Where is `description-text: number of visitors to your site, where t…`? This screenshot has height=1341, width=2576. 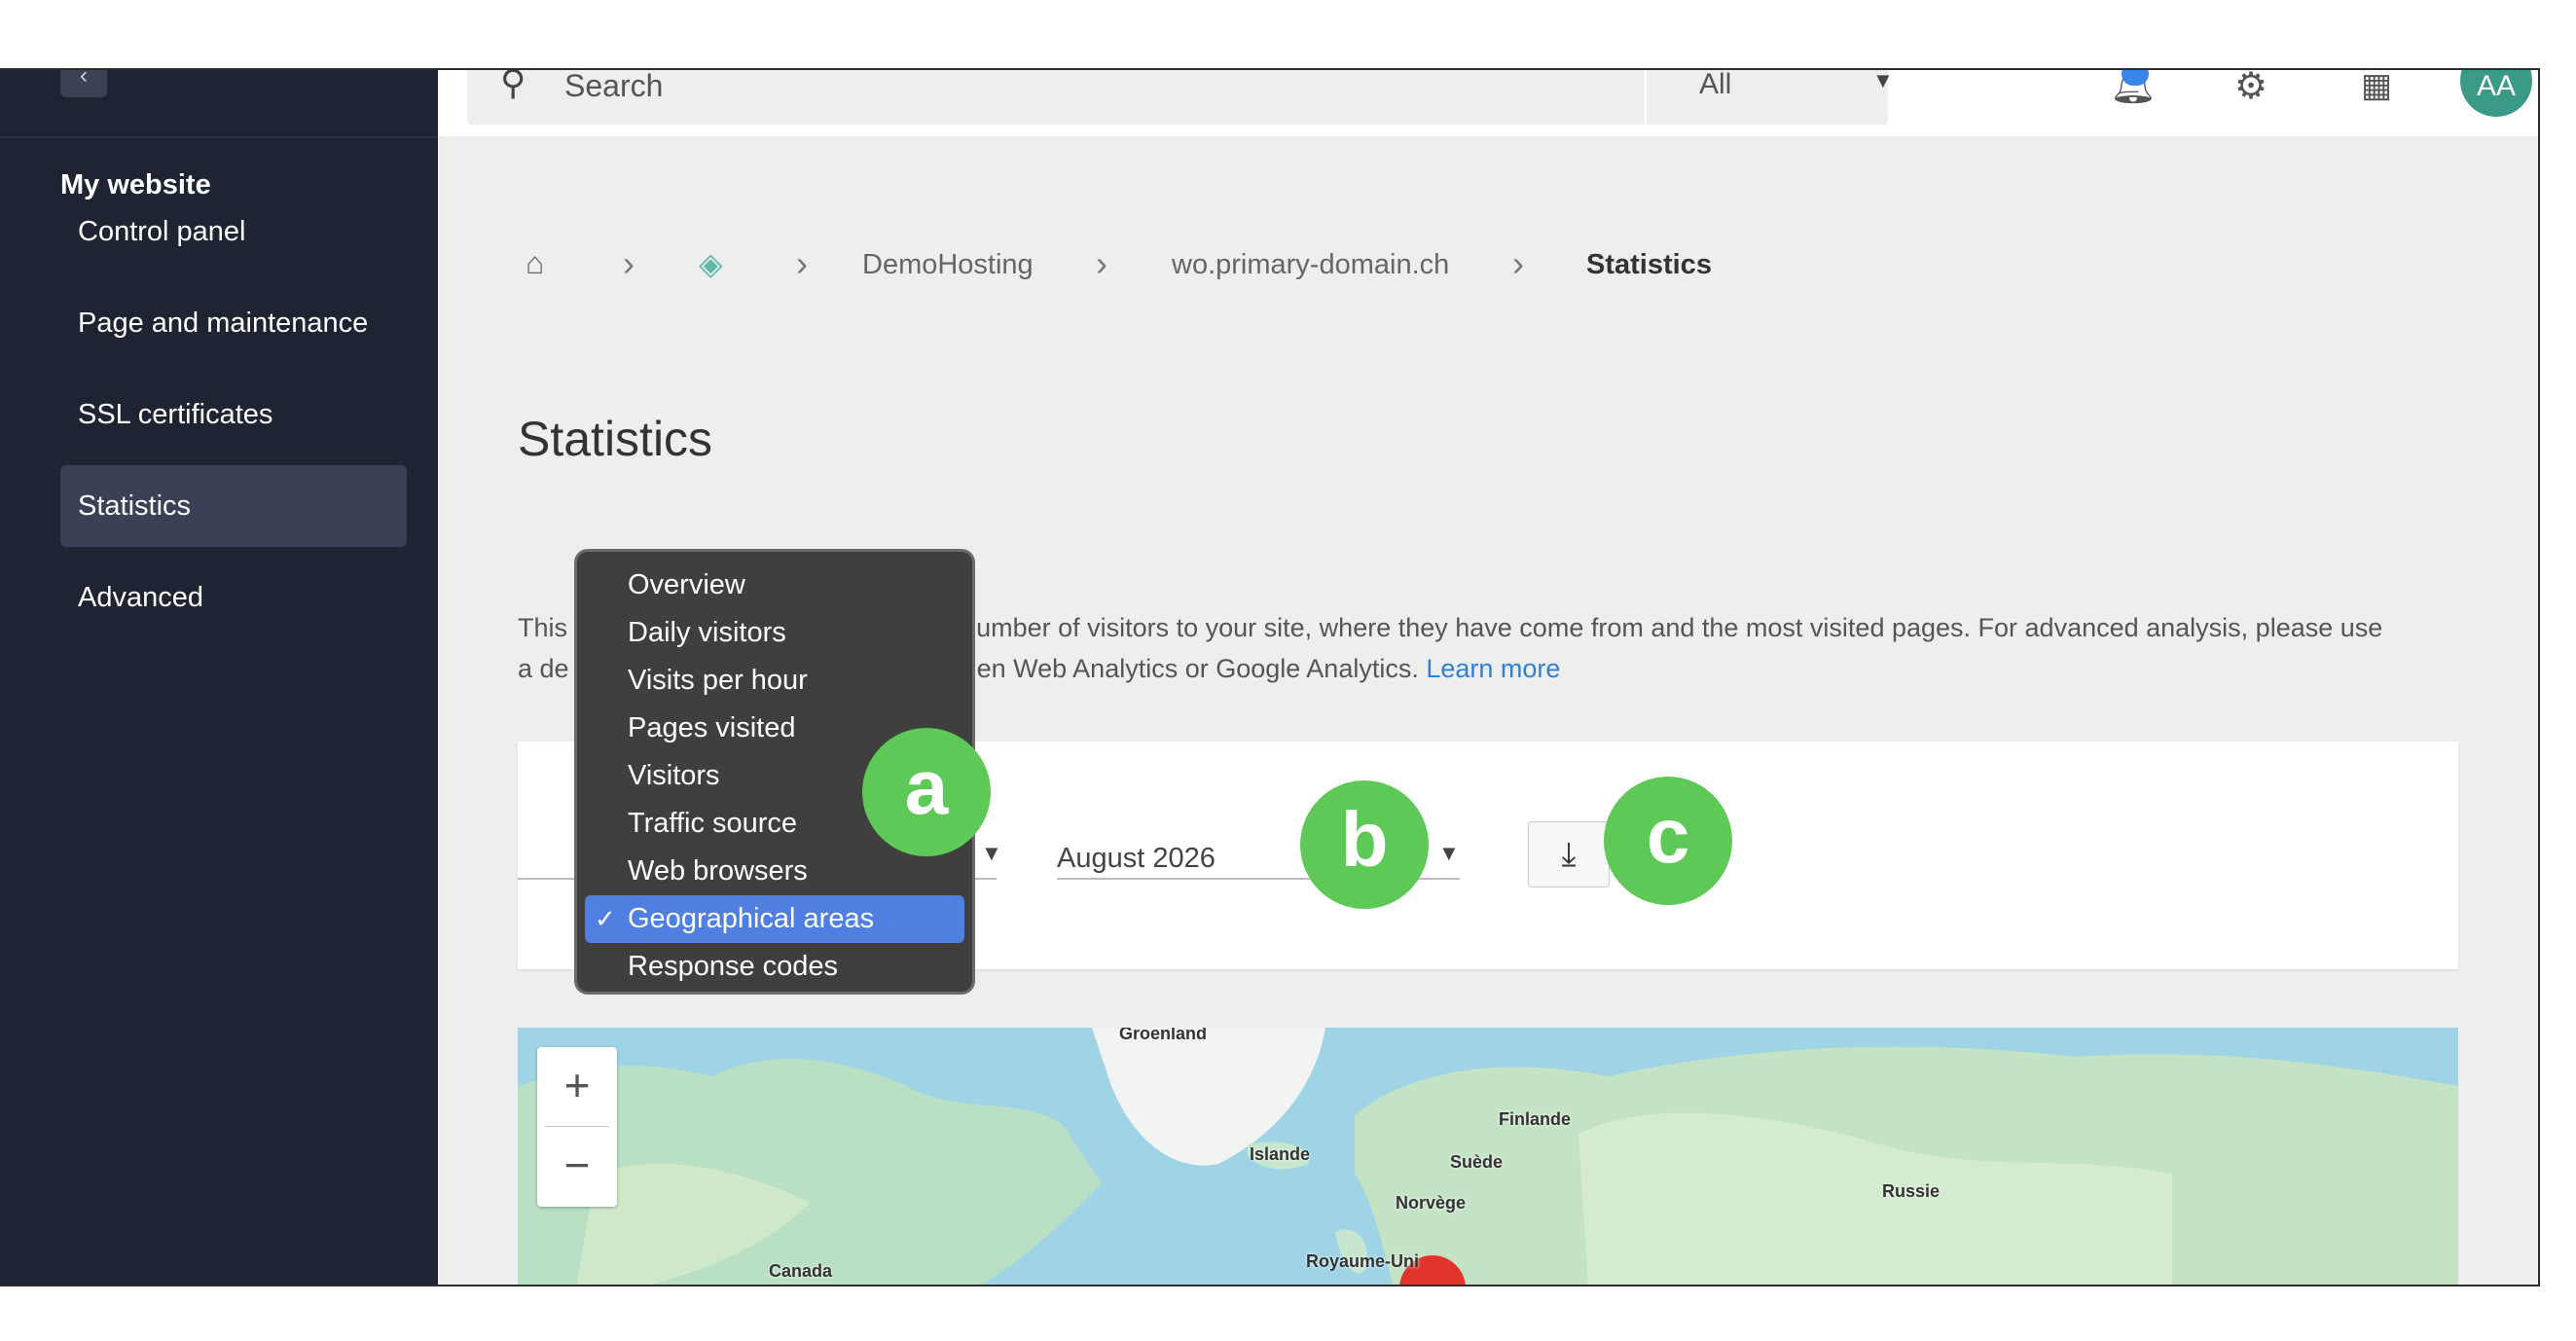
description-text: number of visitors to your site, where t… is located at coordinates (1672, 627).